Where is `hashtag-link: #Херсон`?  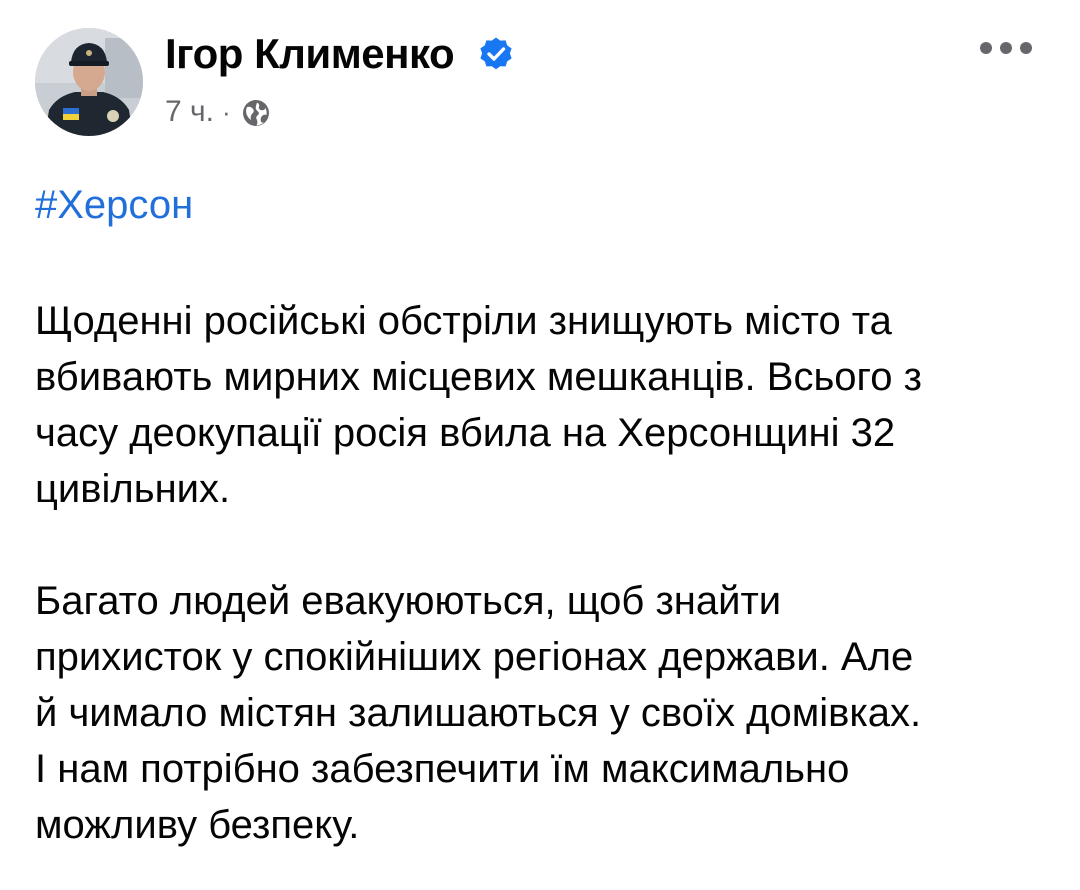 hashtag-link: #Херсон is located at coordinates (114, 205).